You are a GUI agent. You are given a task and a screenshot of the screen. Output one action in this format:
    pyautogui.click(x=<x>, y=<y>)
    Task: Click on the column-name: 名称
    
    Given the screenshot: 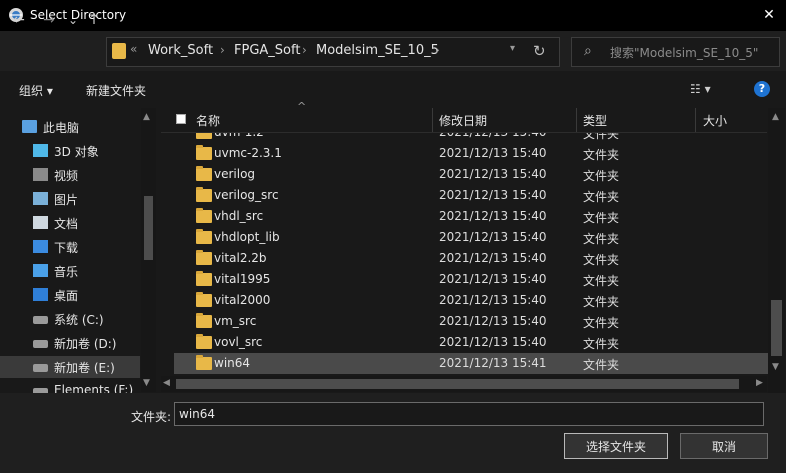 What is the action you would take?
    pyautogui.click(x=208, y=120)
    